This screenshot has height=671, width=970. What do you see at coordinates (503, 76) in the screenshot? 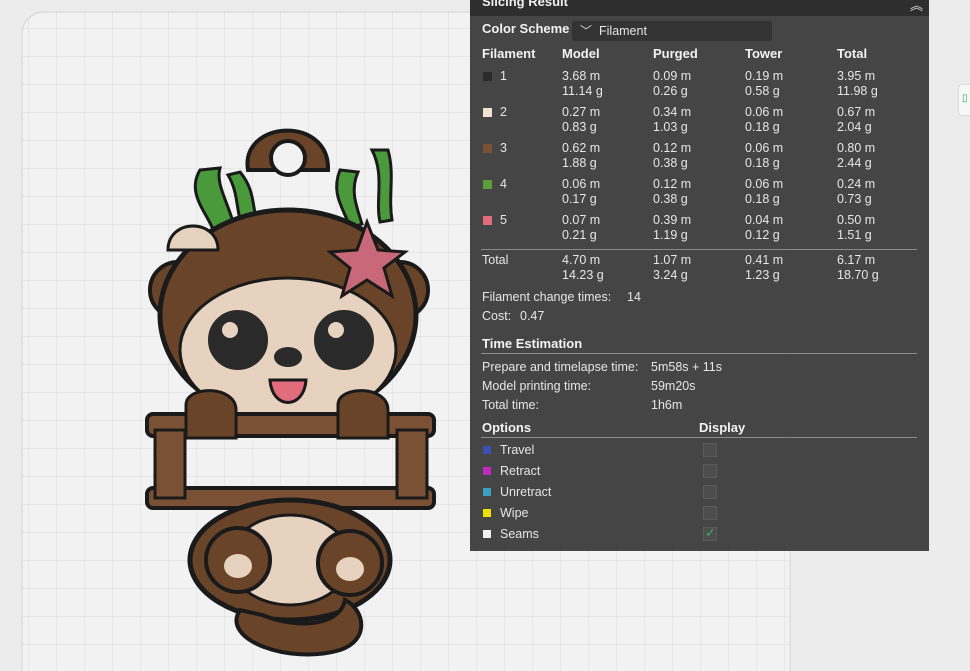
I see `filament-id: 1` at bounding box center [503, 76].